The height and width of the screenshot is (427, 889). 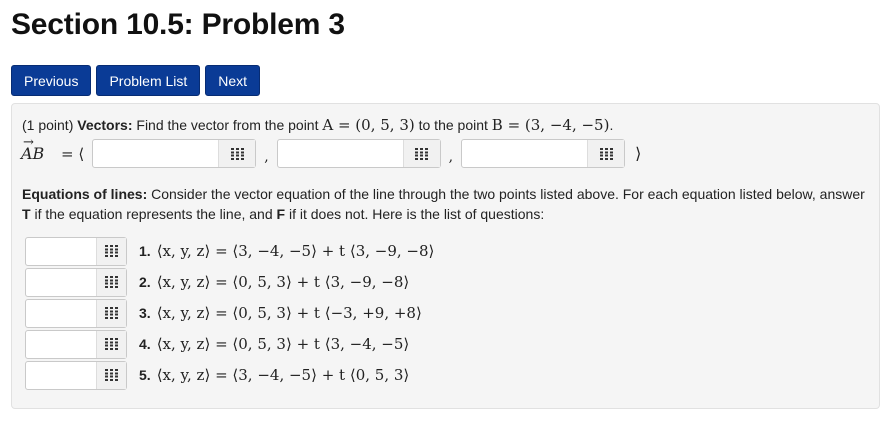 What do you see at coordinates (550, 125) in the screenshot?
I see `point-b: B = (3, −4, −5)` at bounding box center [550, 125].